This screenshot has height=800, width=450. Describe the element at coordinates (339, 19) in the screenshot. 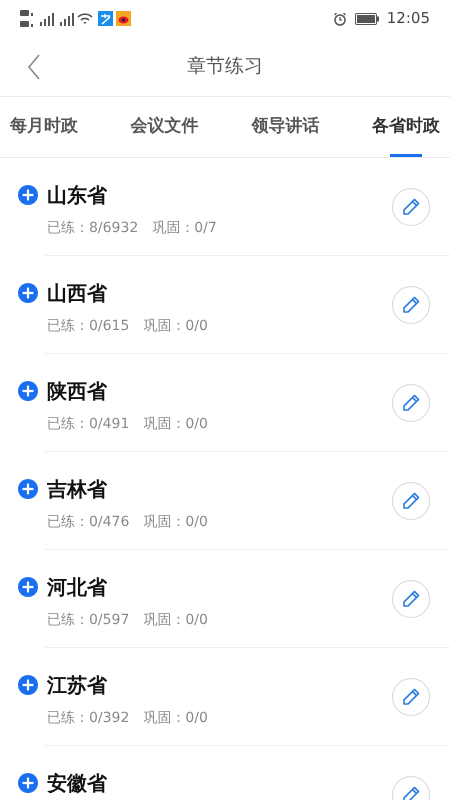

I see `alarm-icon` at that location.